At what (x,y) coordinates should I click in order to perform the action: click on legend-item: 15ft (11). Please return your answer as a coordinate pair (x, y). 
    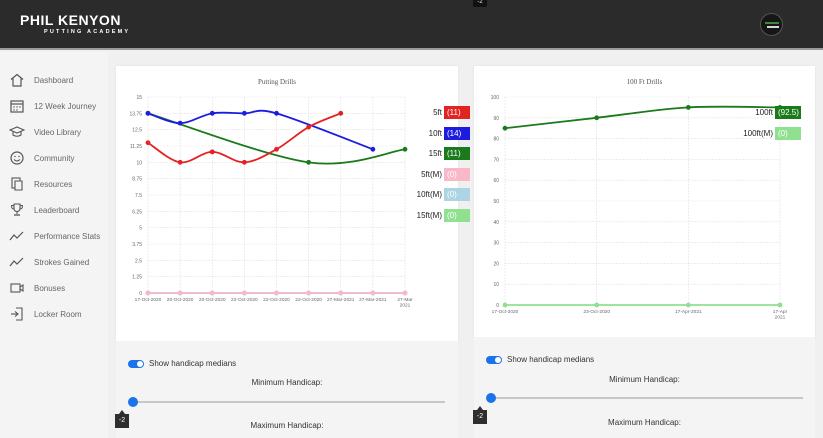
    Looking at the image, I should click on (439, 153).